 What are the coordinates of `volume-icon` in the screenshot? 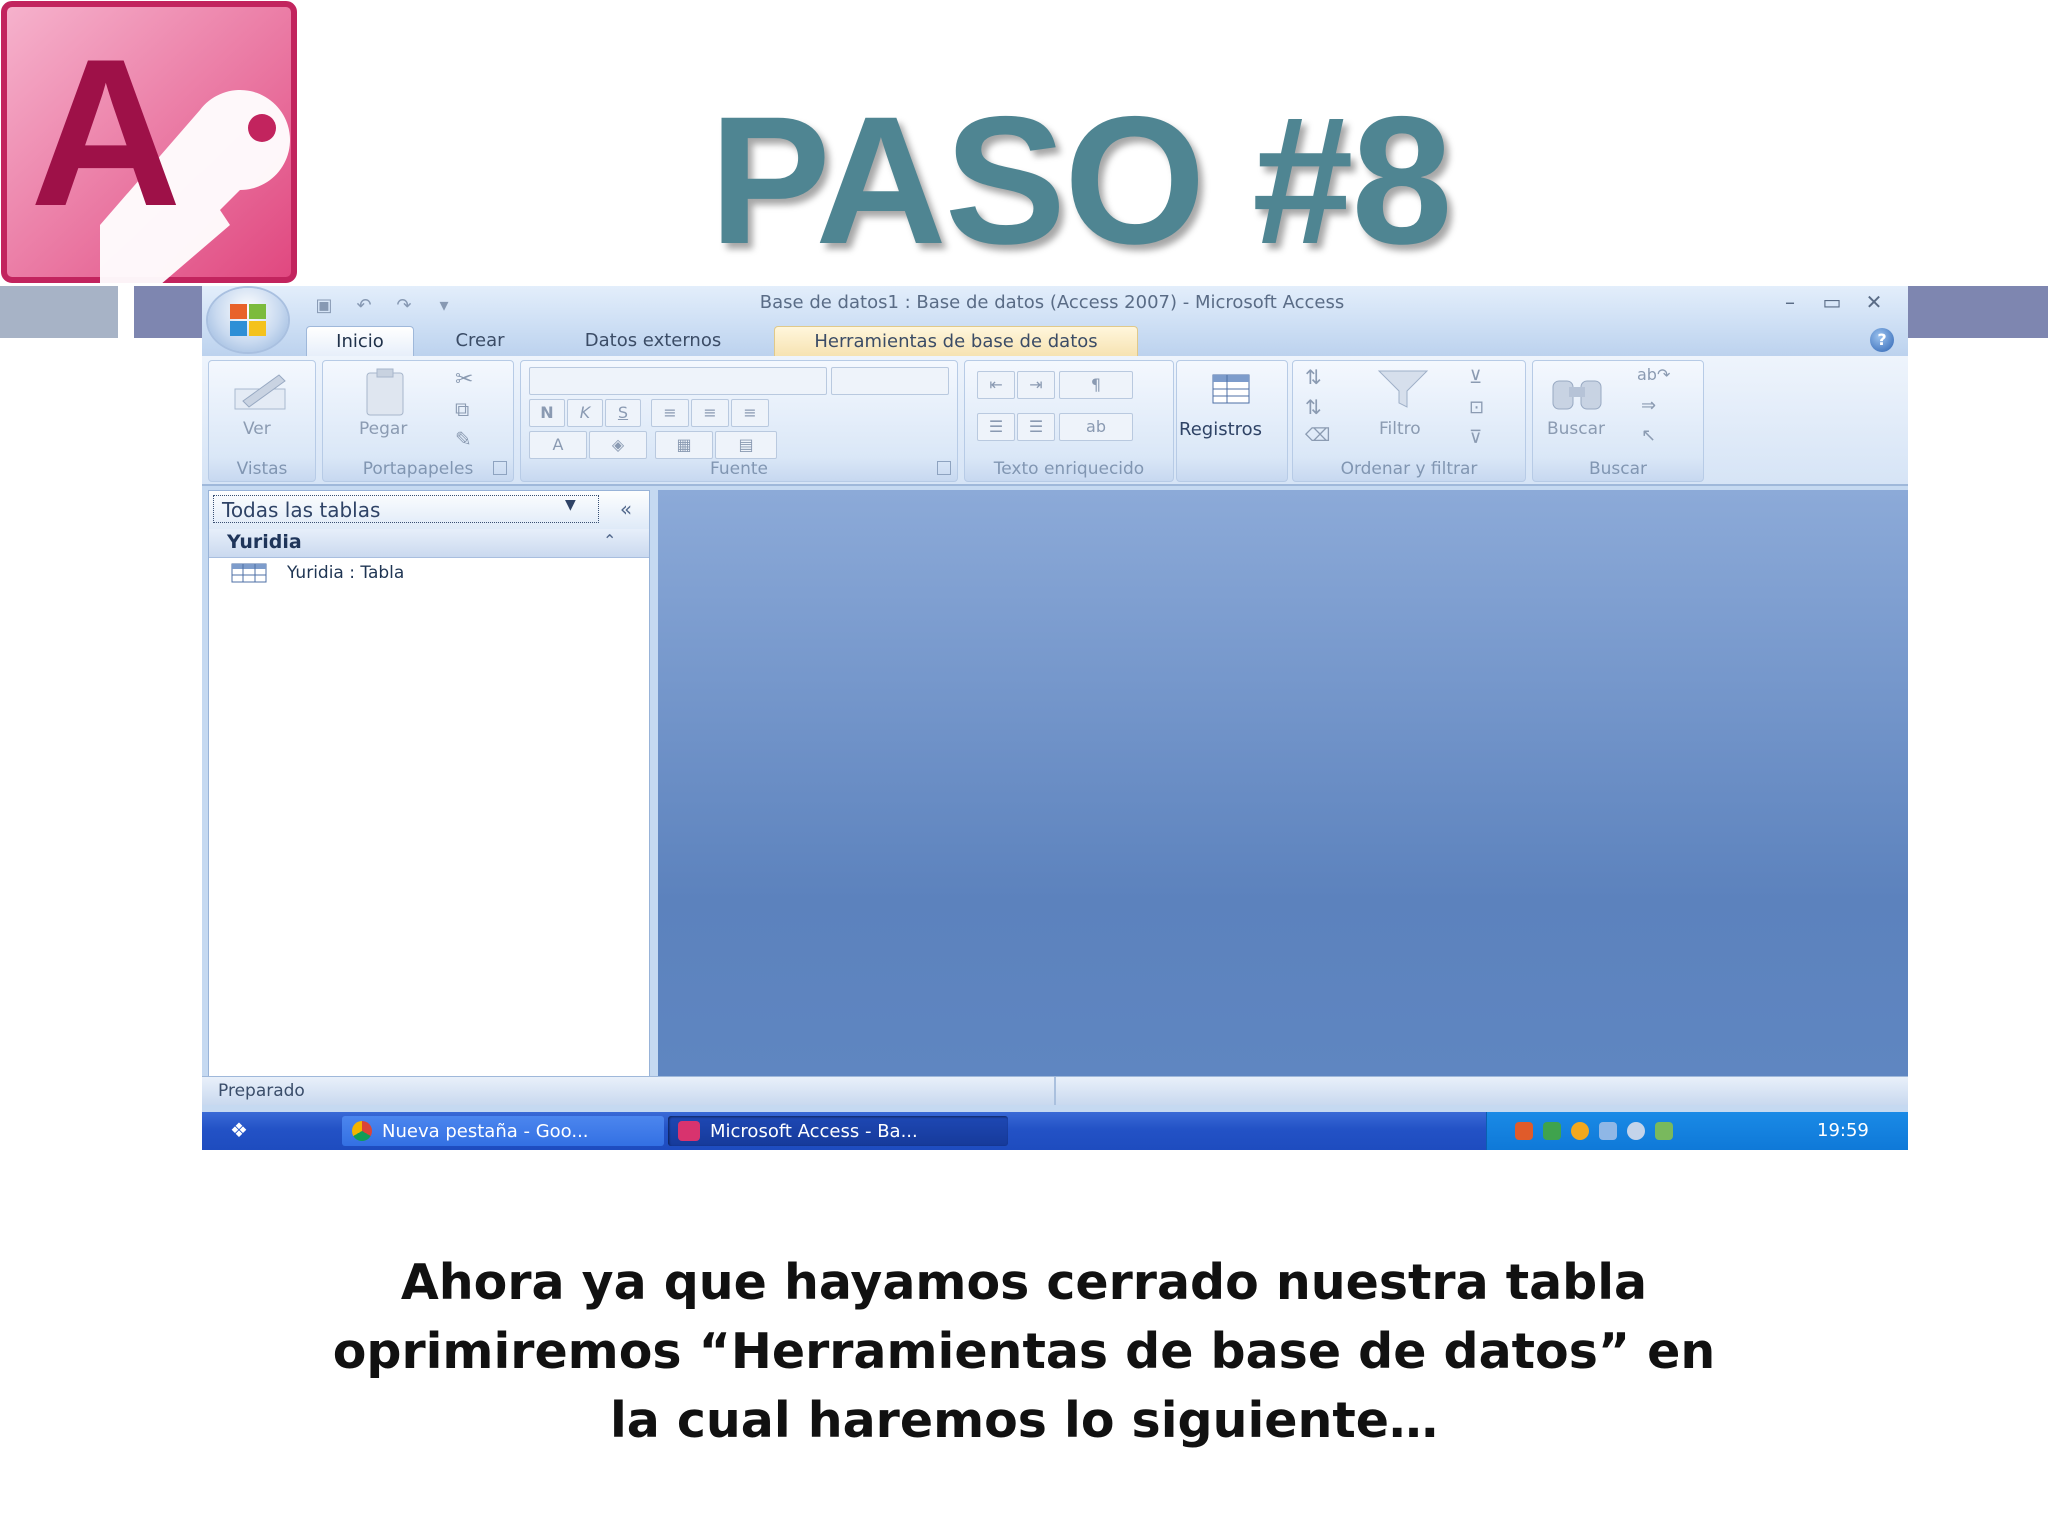 It's located at (1524, 1131).